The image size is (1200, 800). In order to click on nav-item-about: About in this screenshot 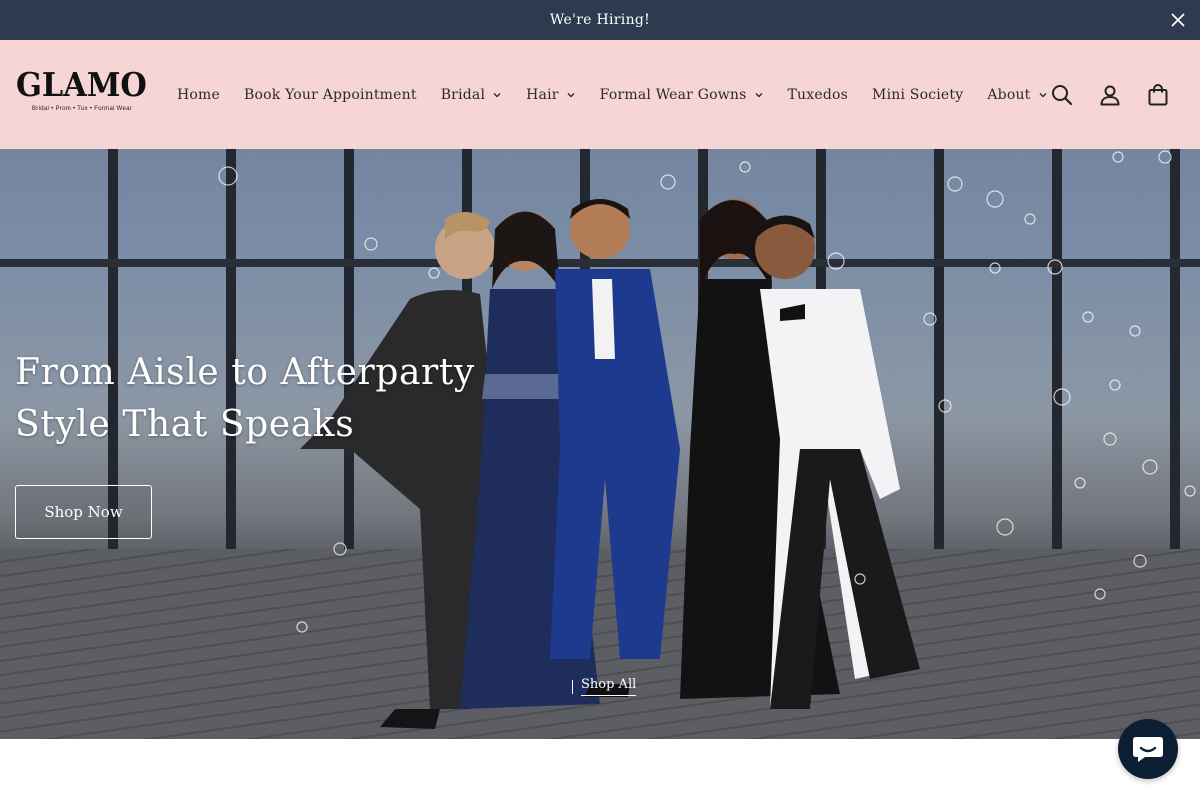, I will do `click(1017, 95)`.